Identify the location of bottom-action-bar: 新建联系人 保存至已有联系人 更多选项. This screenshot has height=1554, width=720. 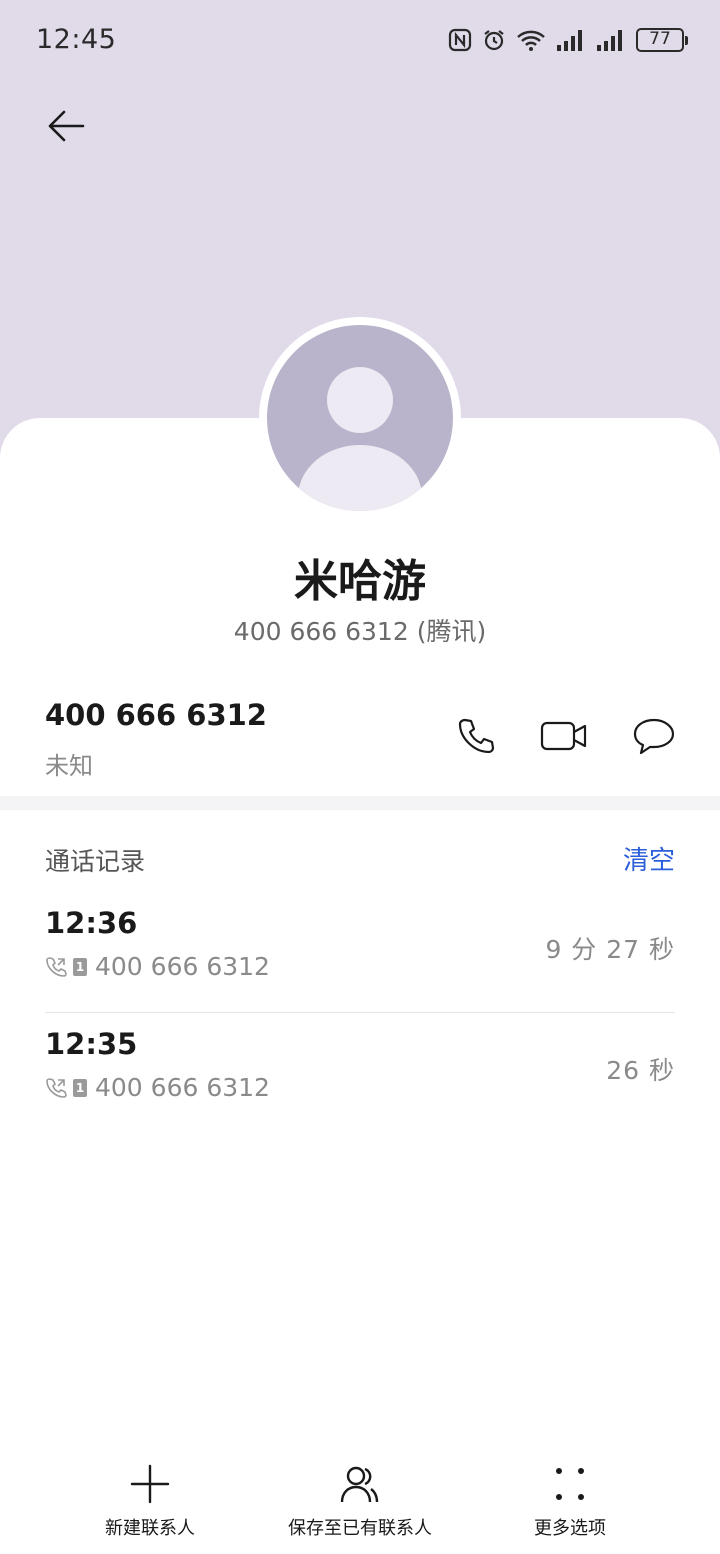
(360, 1508).